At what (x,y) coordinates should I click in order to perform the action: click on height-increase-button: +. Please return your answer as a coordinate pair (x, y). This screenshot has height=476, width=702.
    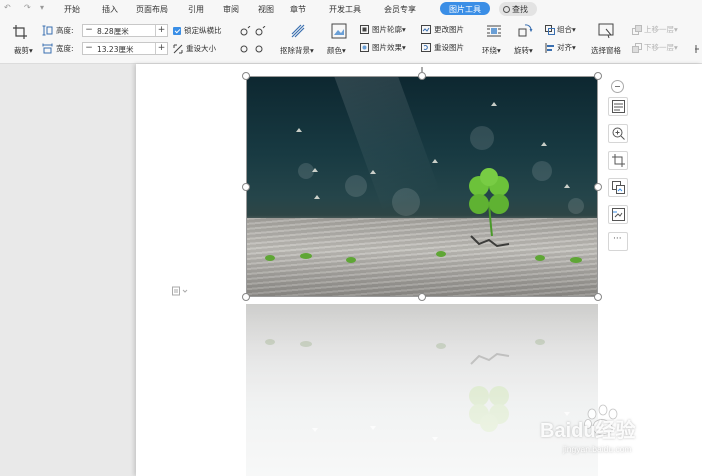
    Looking at the image, I should click on (161, 30).